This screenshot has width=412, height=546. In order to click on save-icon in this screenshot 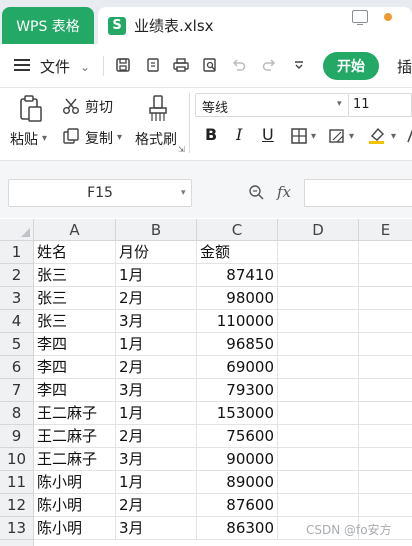, I will do `click(123, 65)`.